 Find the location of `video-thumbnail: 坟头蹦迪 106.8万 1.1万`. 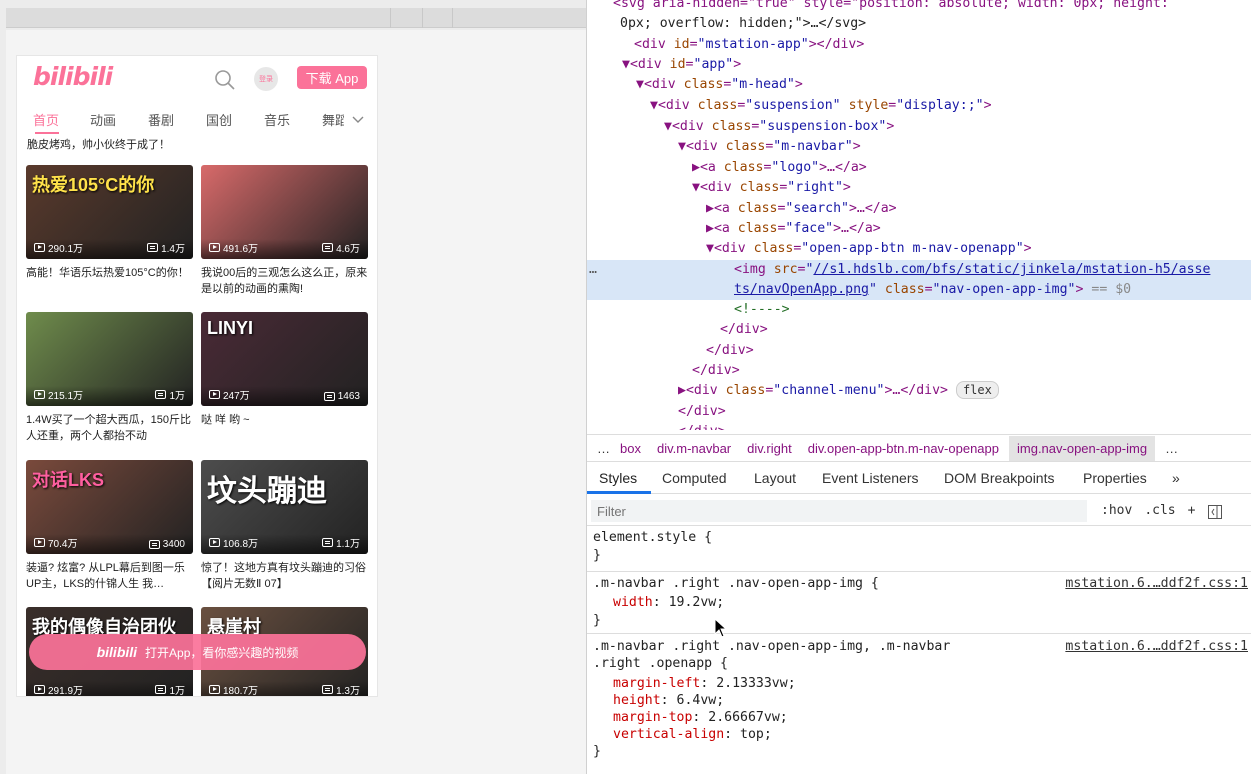

video-thumbnail: 坟头蹦迪 106.8万 1.1万 is located at coordinates (284, 507).